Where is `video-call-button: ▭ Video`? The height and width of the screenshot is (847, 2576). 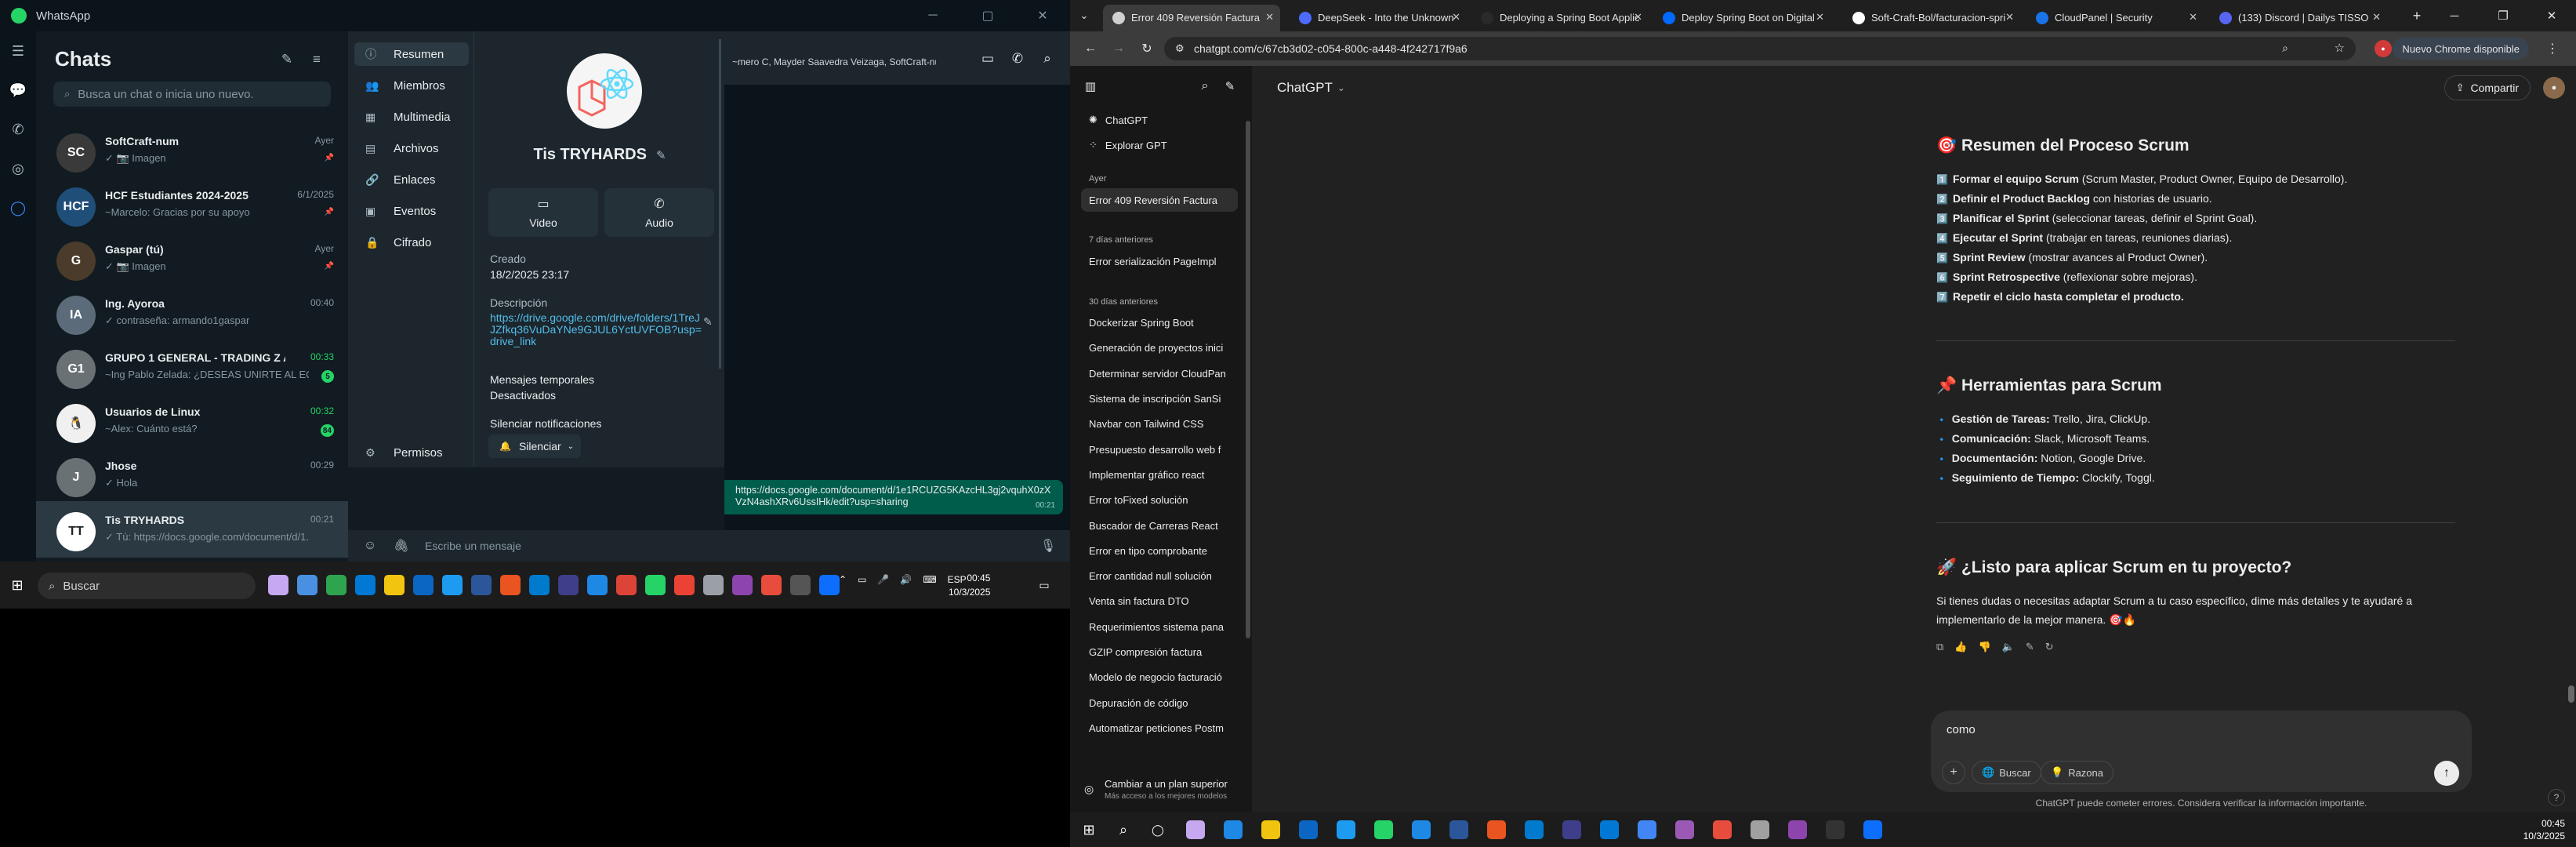
video-call-button: ▭ Video is located at coordinates (543, 212).